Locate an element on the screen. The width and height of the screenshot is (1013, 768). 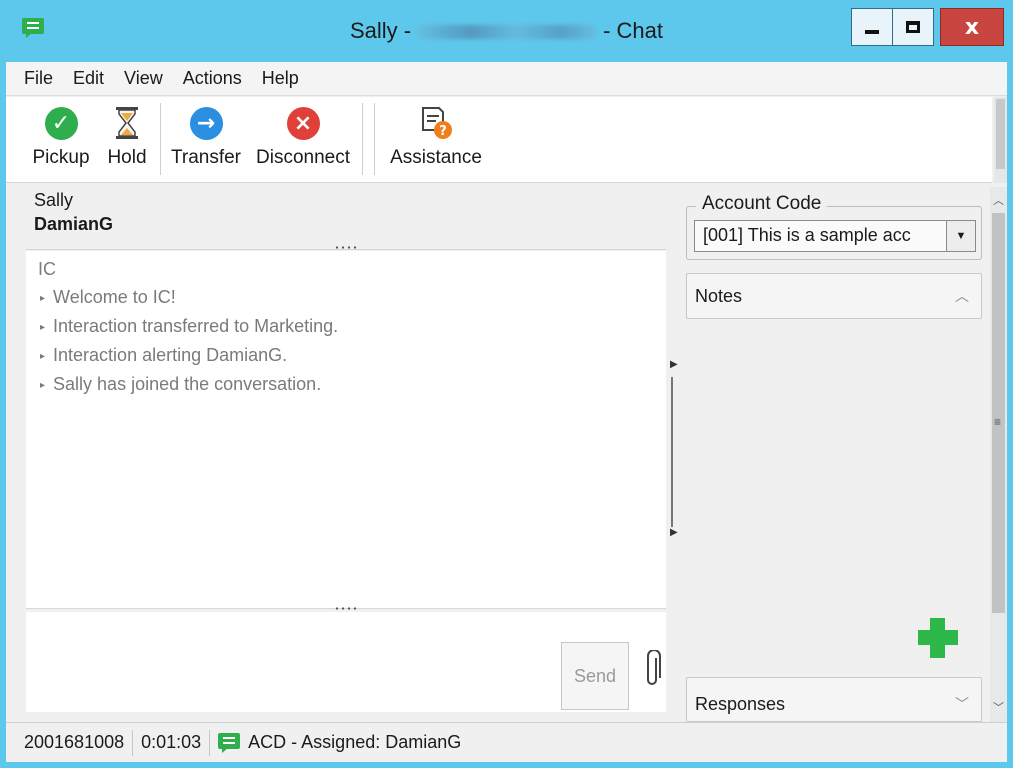
transfer-label: Transfer is located at coordinates (206, 157).